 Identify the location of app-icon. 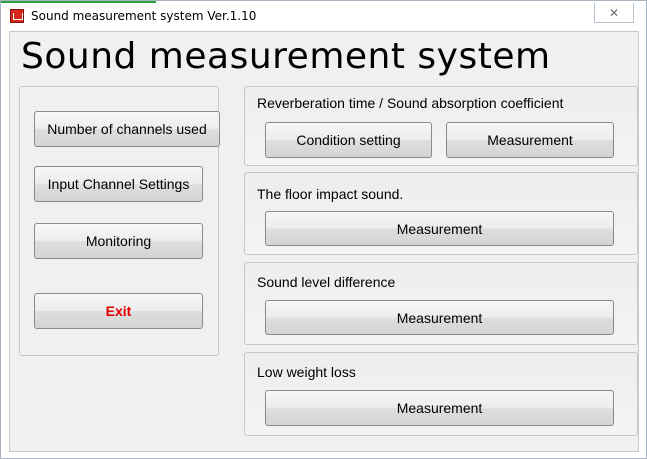
(17, 16).